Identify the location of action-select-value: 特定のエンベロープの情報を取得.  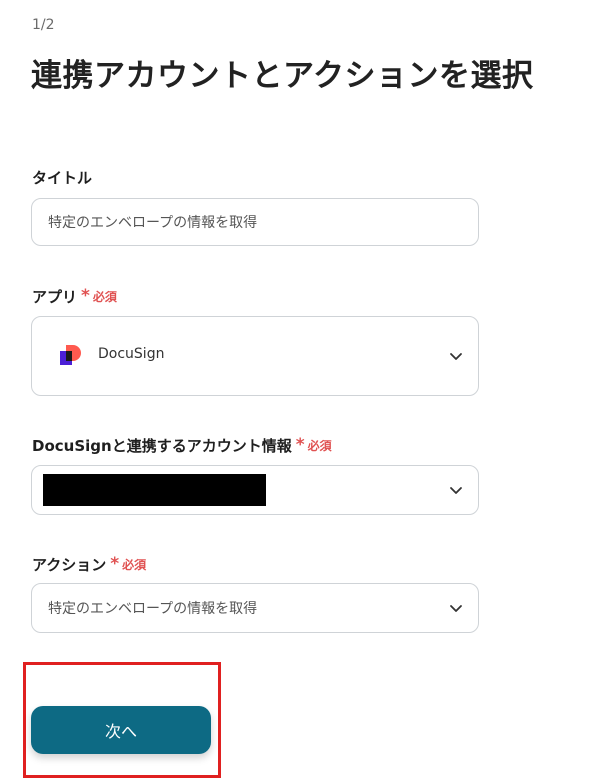
(153, 609).